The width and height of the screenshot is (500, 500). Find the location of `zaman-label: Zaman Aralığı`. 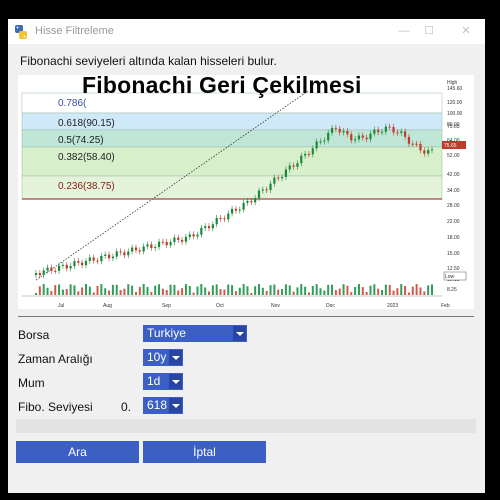

zaman-label: Zaman Aralığı is located at coordinates (55, 359).